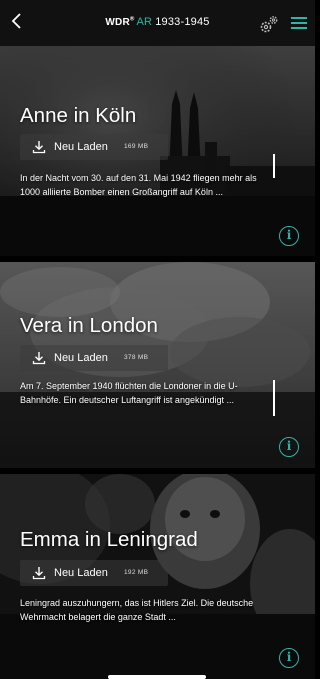 Image resolution: width=320 pixels, height=679 pixels. Describe the element at coordinates (109, 539) in the screenshot. I see `story-title: Emma in Leningrad` at that location.